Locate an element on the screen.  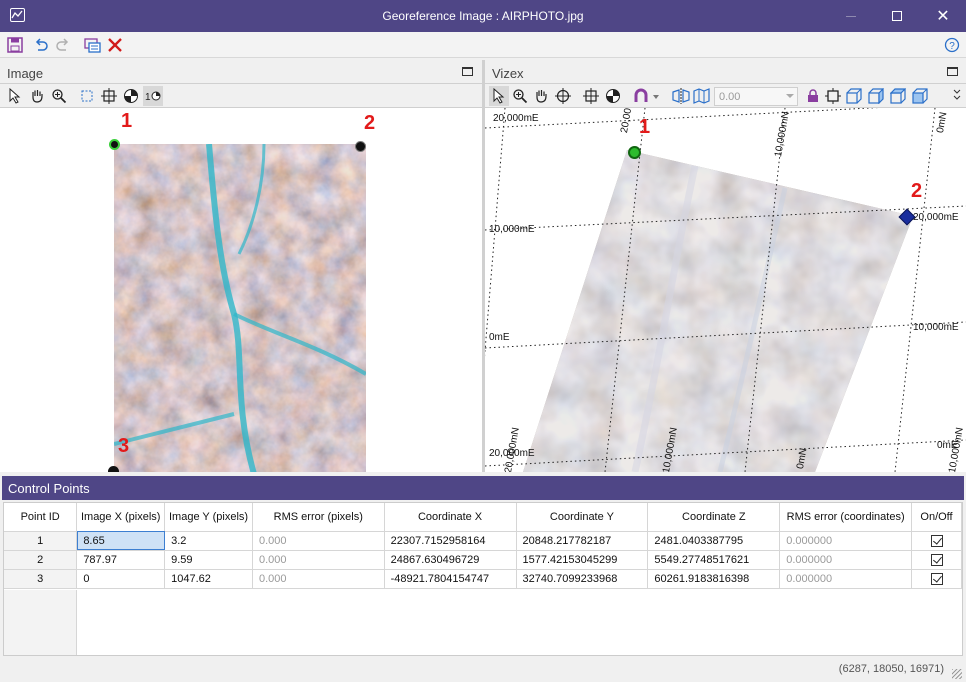
vizex-view-iso-button is located at coordinates (920, 96).